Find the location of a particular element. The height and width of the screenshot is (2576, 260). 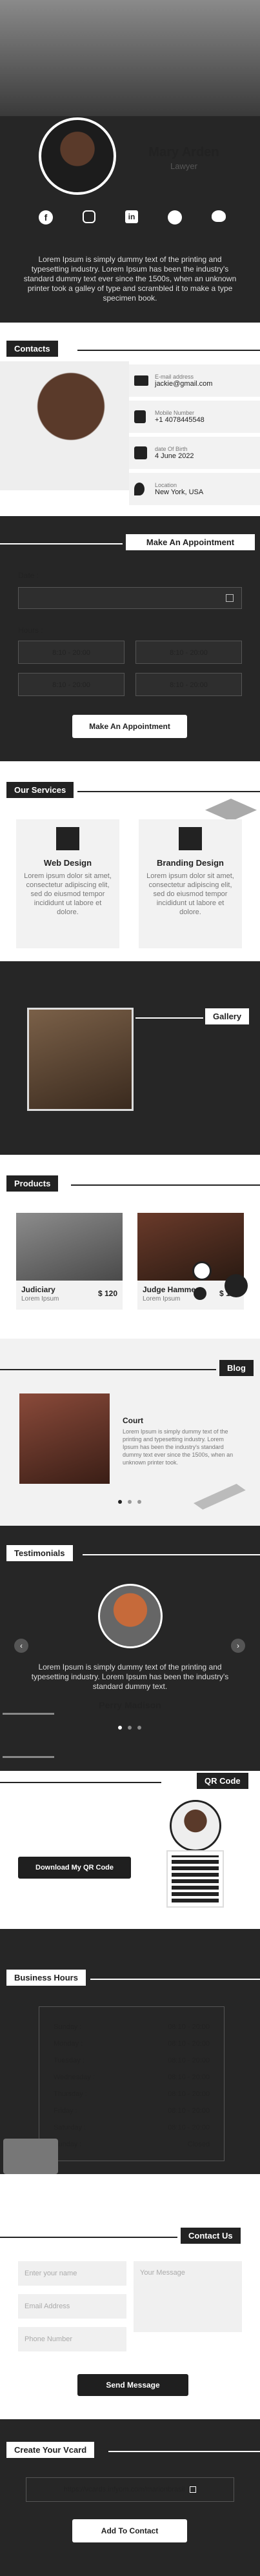

social-row: f in is located at coordinates (132, 217).